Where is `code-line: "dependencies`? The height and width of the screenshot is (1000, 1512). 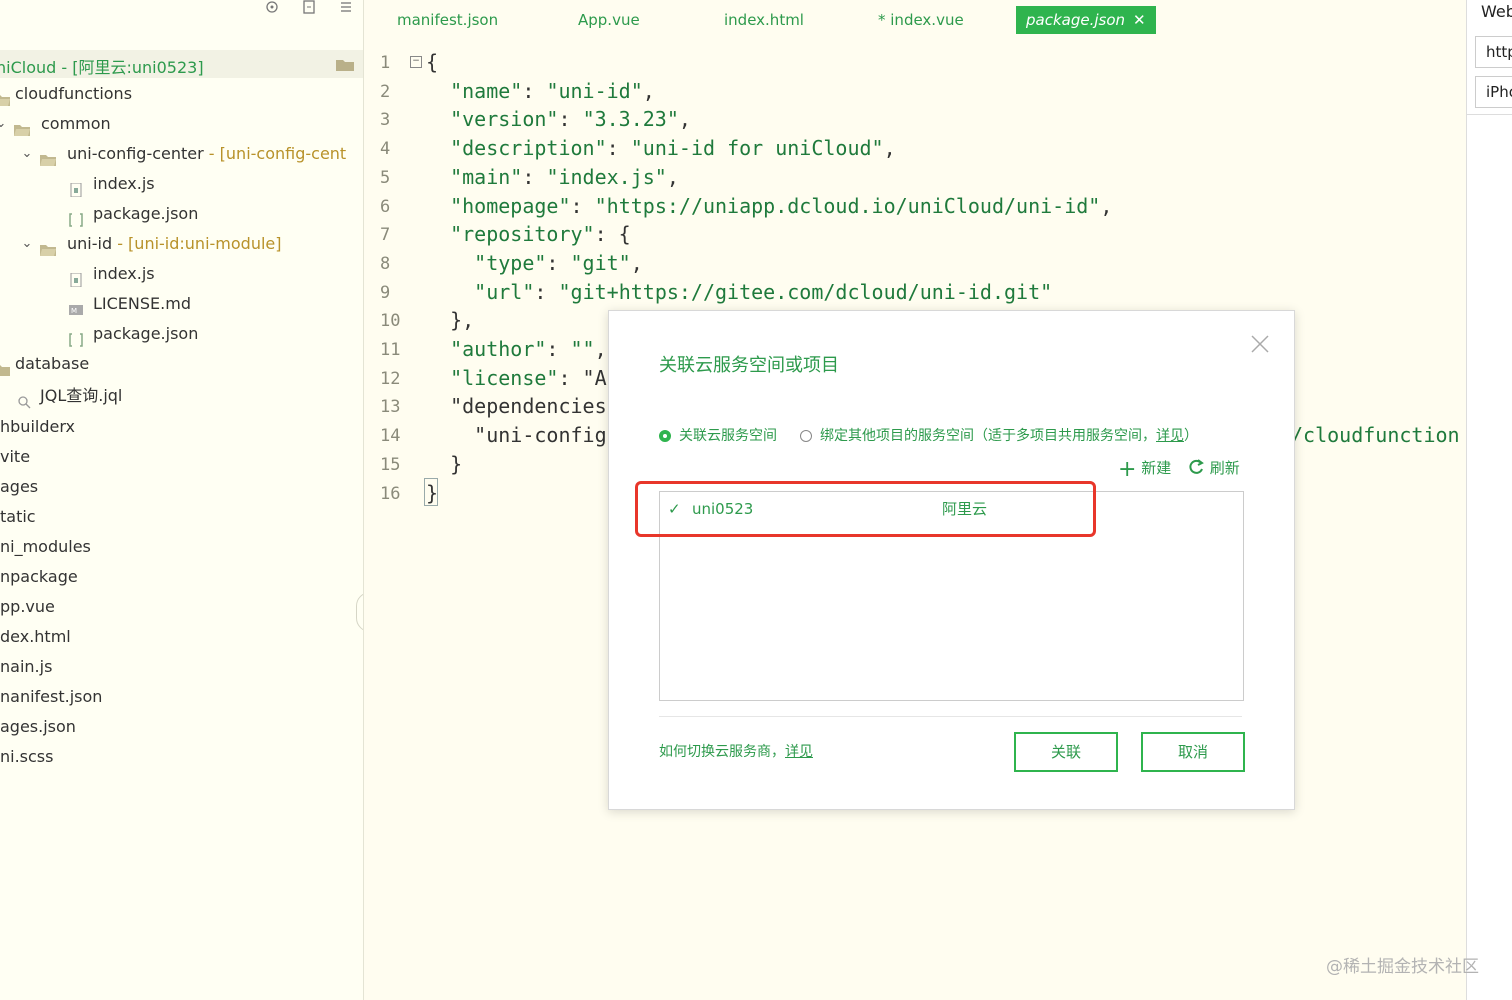 code-line: "dependencies is located at coordinates (516, 406).